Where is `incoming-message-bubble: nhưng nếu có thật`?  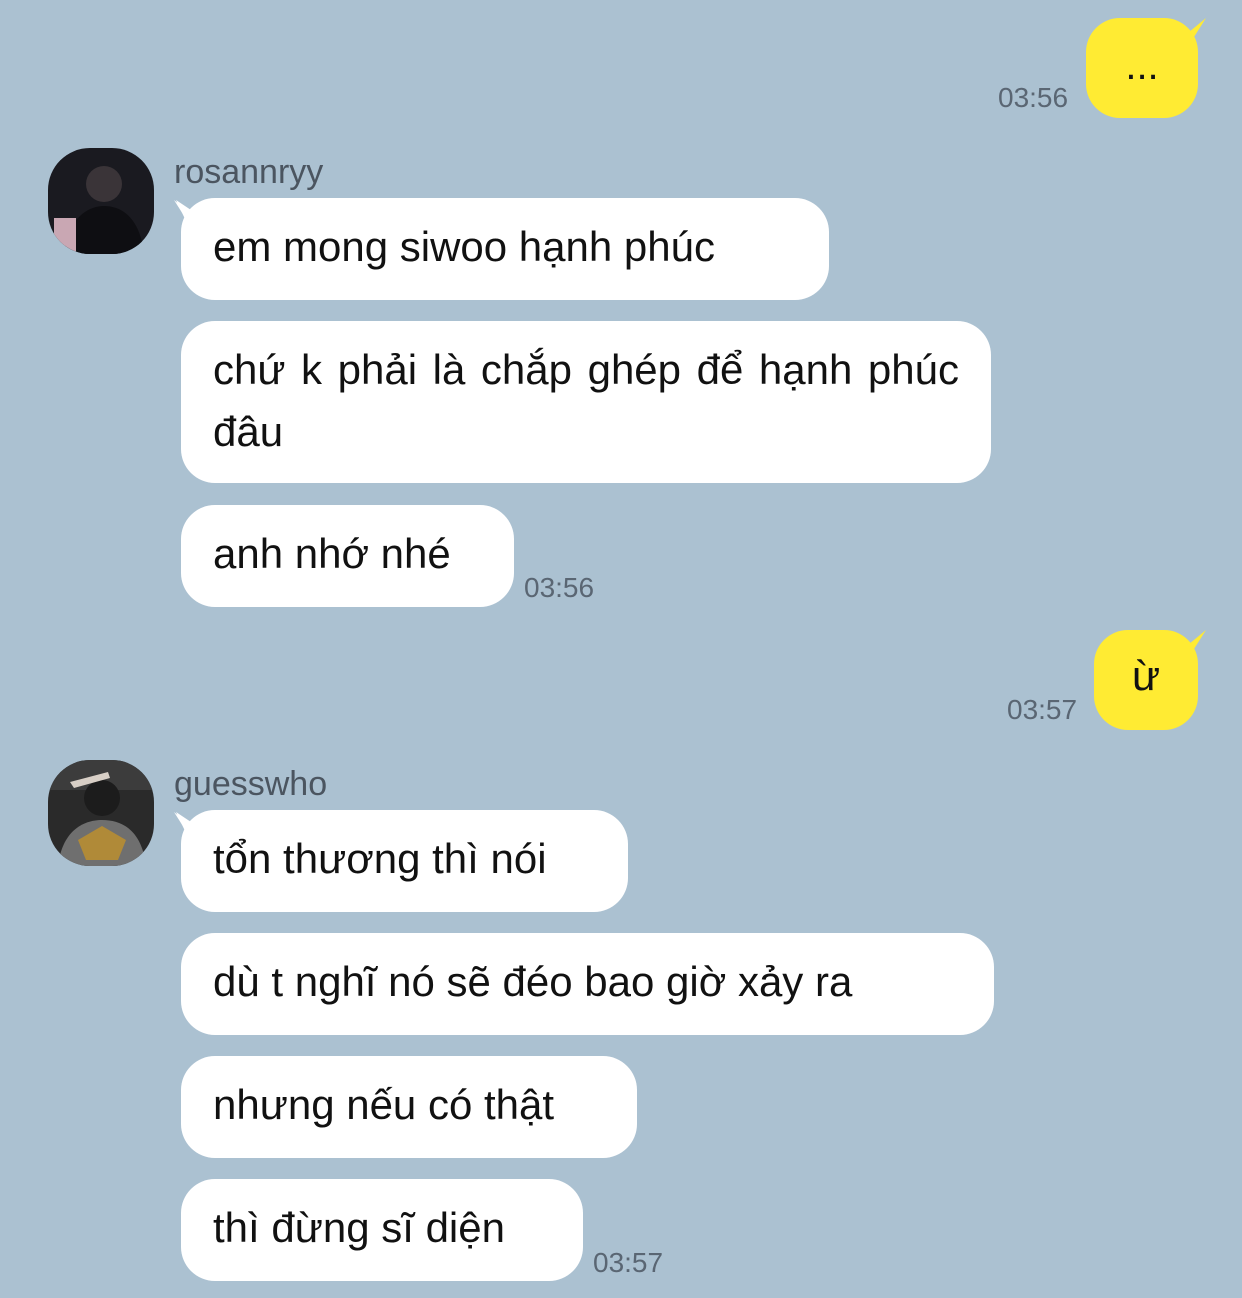
incoming-message-bubble: nhưng nếu có thật is located at coordinates (409, 1107).